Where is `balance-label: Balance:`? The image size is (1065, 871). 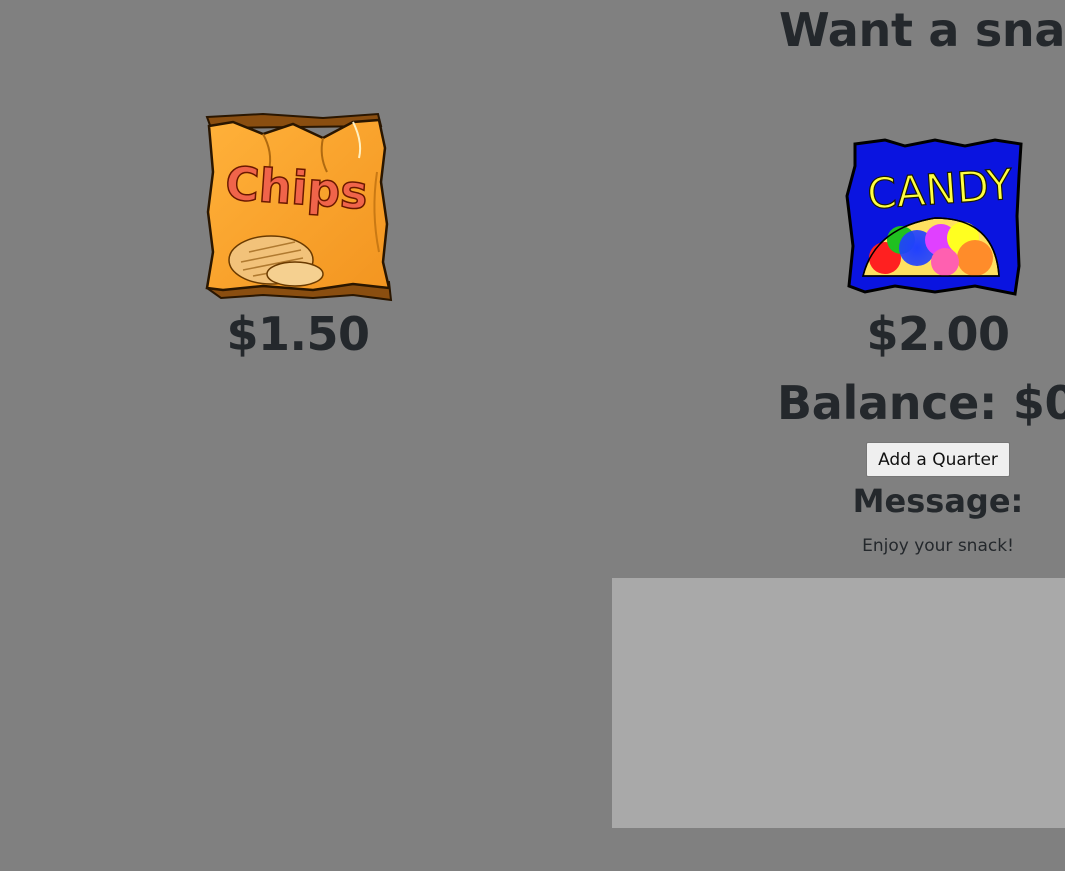 balance-label: Balance: is located at coordinates (887, 403).